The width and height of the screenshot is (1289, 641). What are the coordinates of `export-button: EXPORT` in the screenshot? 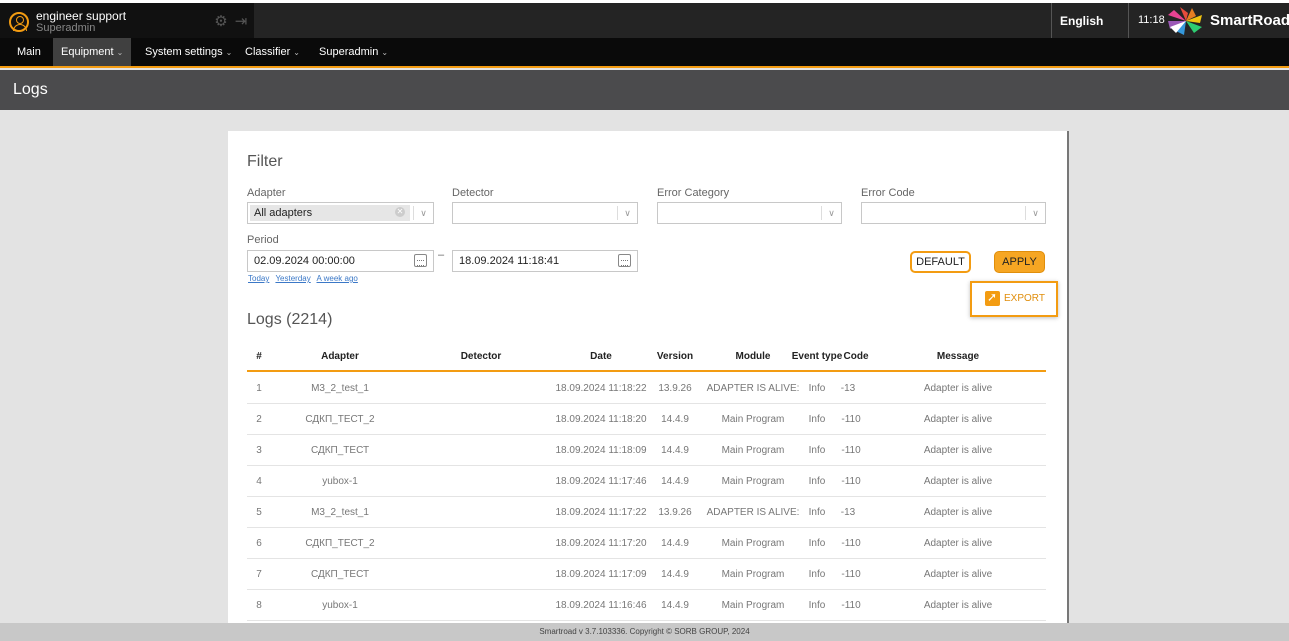 It's located at (1014, 299).